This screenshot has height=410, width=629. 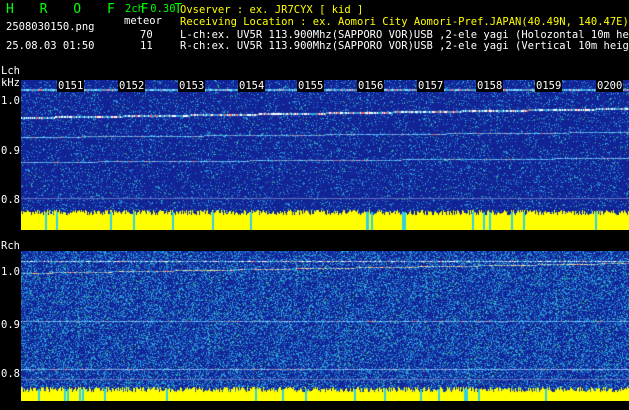 I want to click on time-label: 0154, so click(x=252, y=86).